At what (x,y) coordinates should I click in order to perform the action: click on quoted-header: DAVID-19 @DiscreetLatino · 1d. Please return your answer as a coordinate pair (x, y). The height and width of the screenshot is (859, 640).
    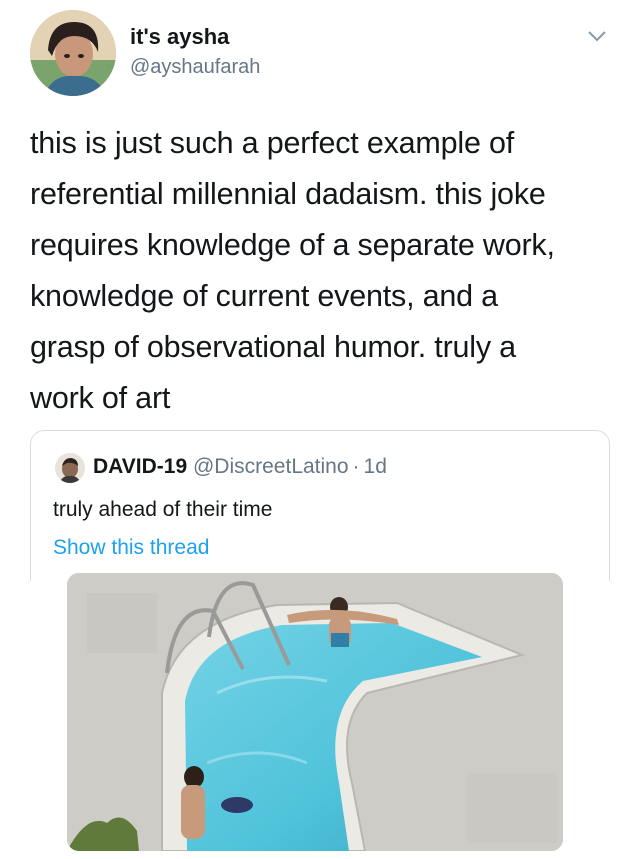
    Looking at the image, I should click on (240, 467).